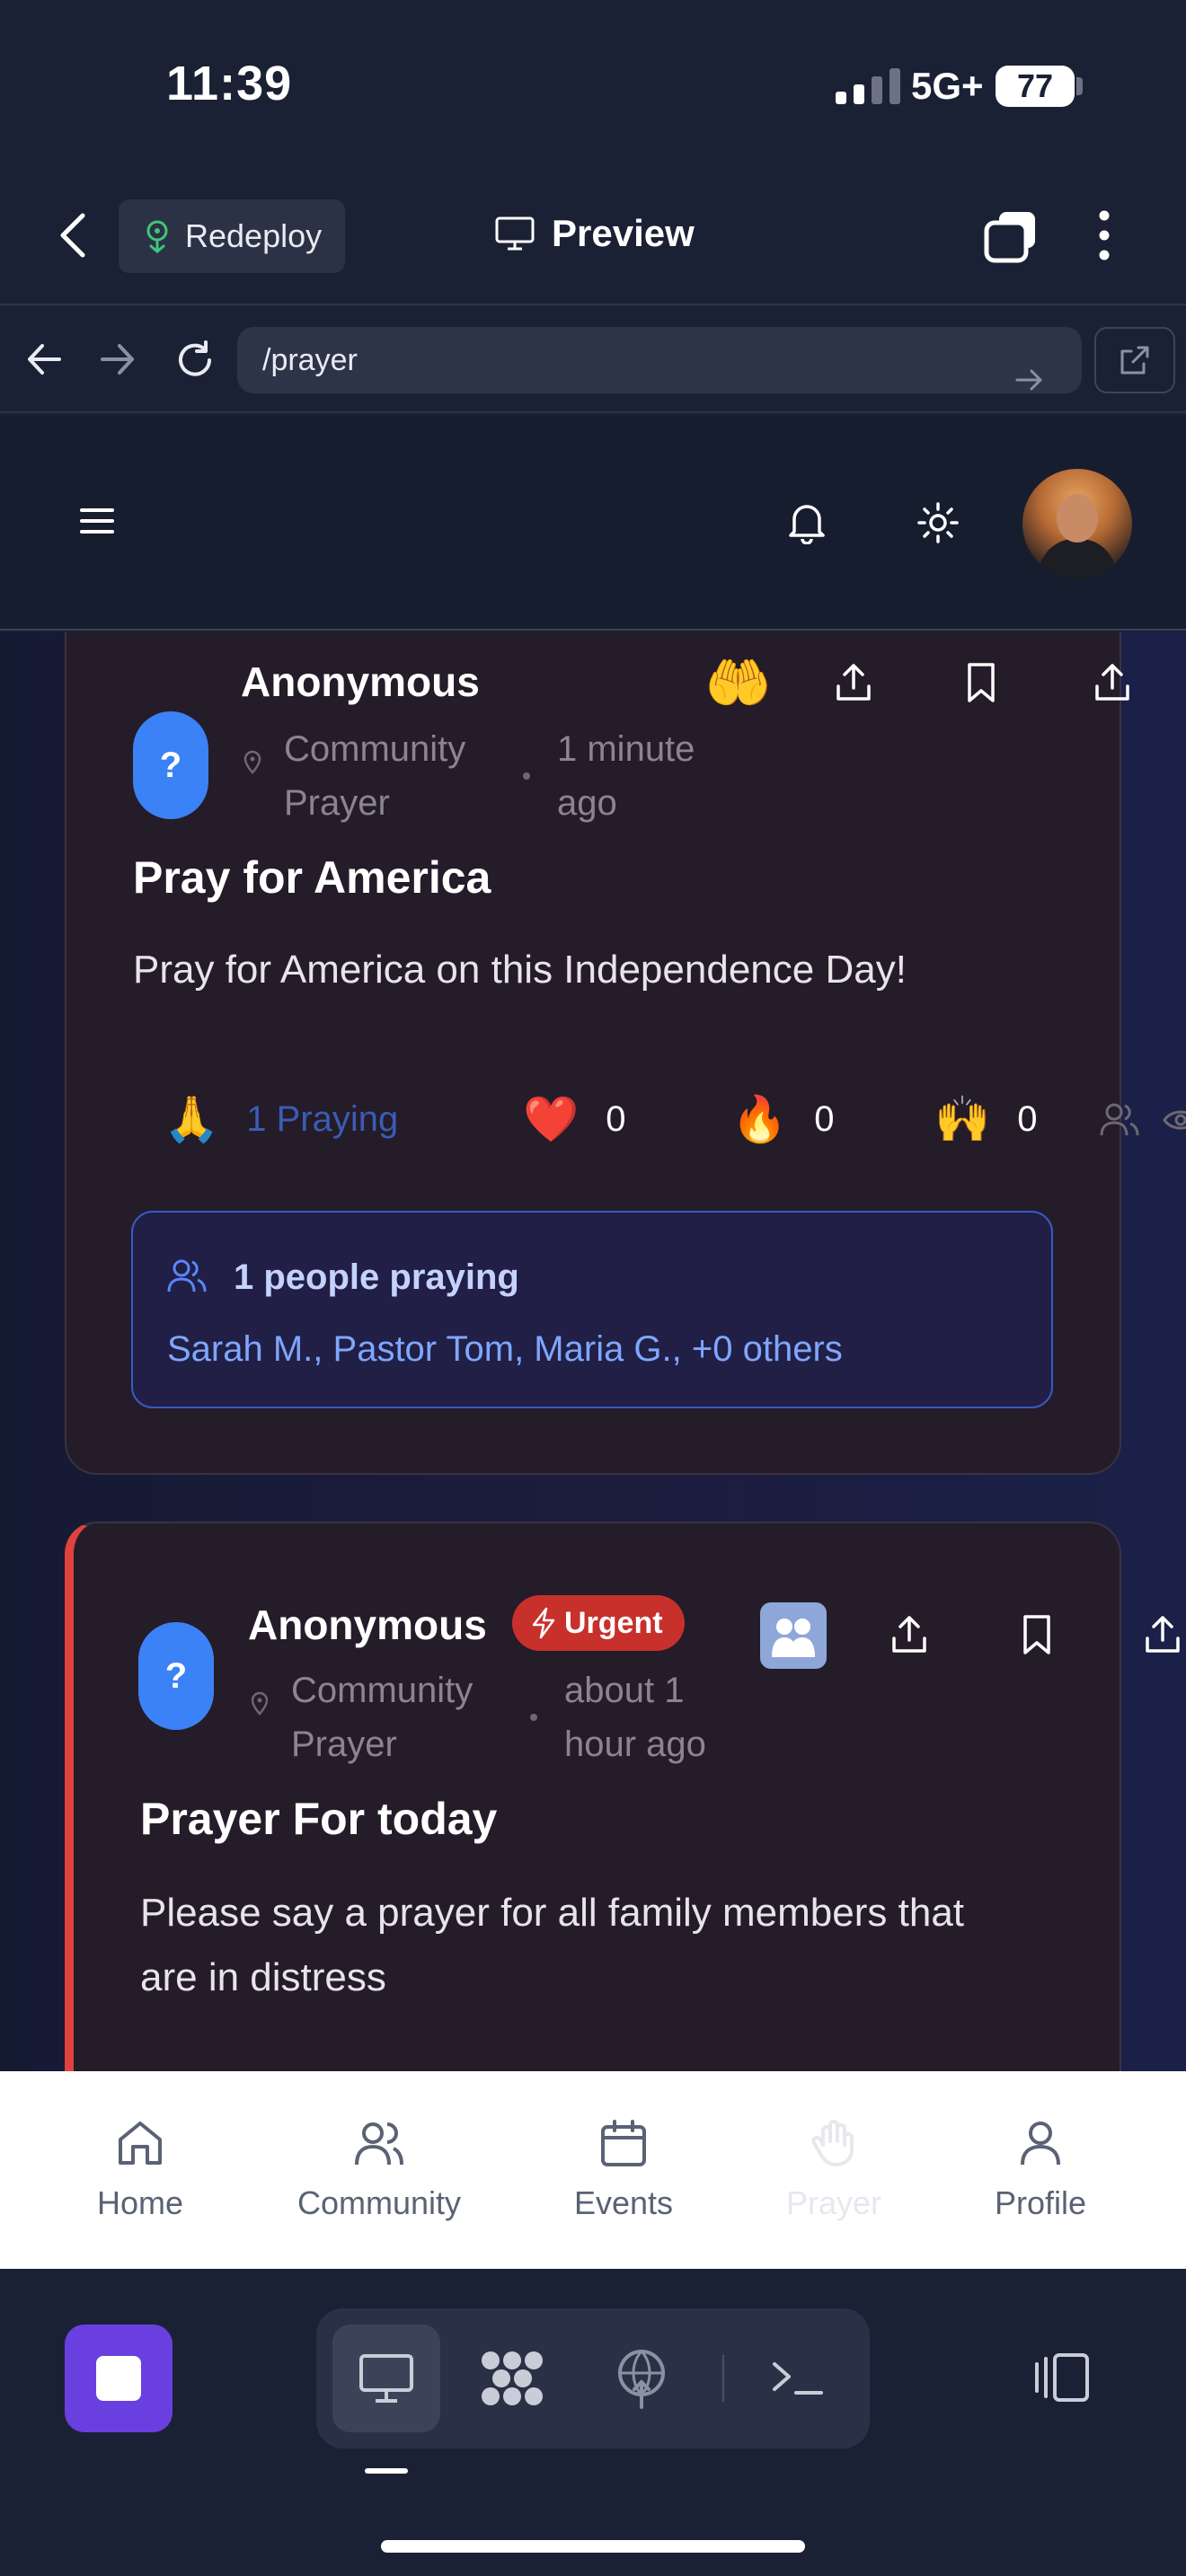  I want to click on fire-icon: 🔥, so click(759, 1118).